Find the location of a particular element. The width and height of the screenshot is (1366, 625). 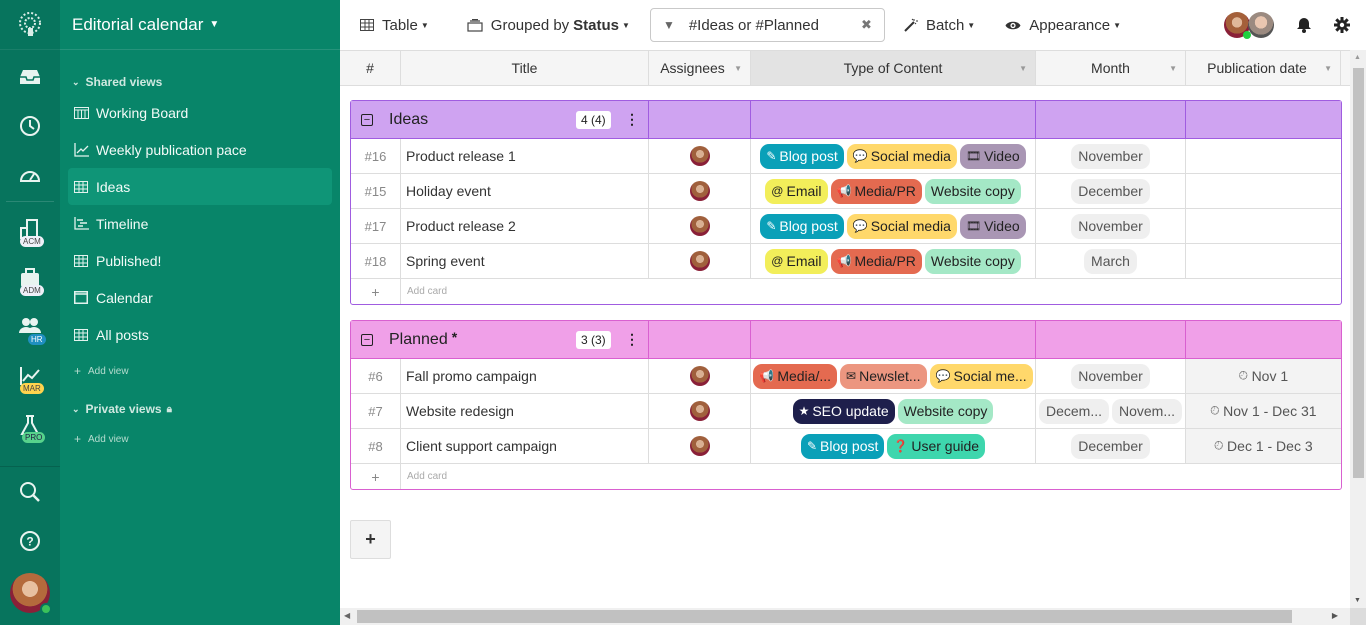

batch-dropdown: Batch ▼ is located at coordinates (939, 25).